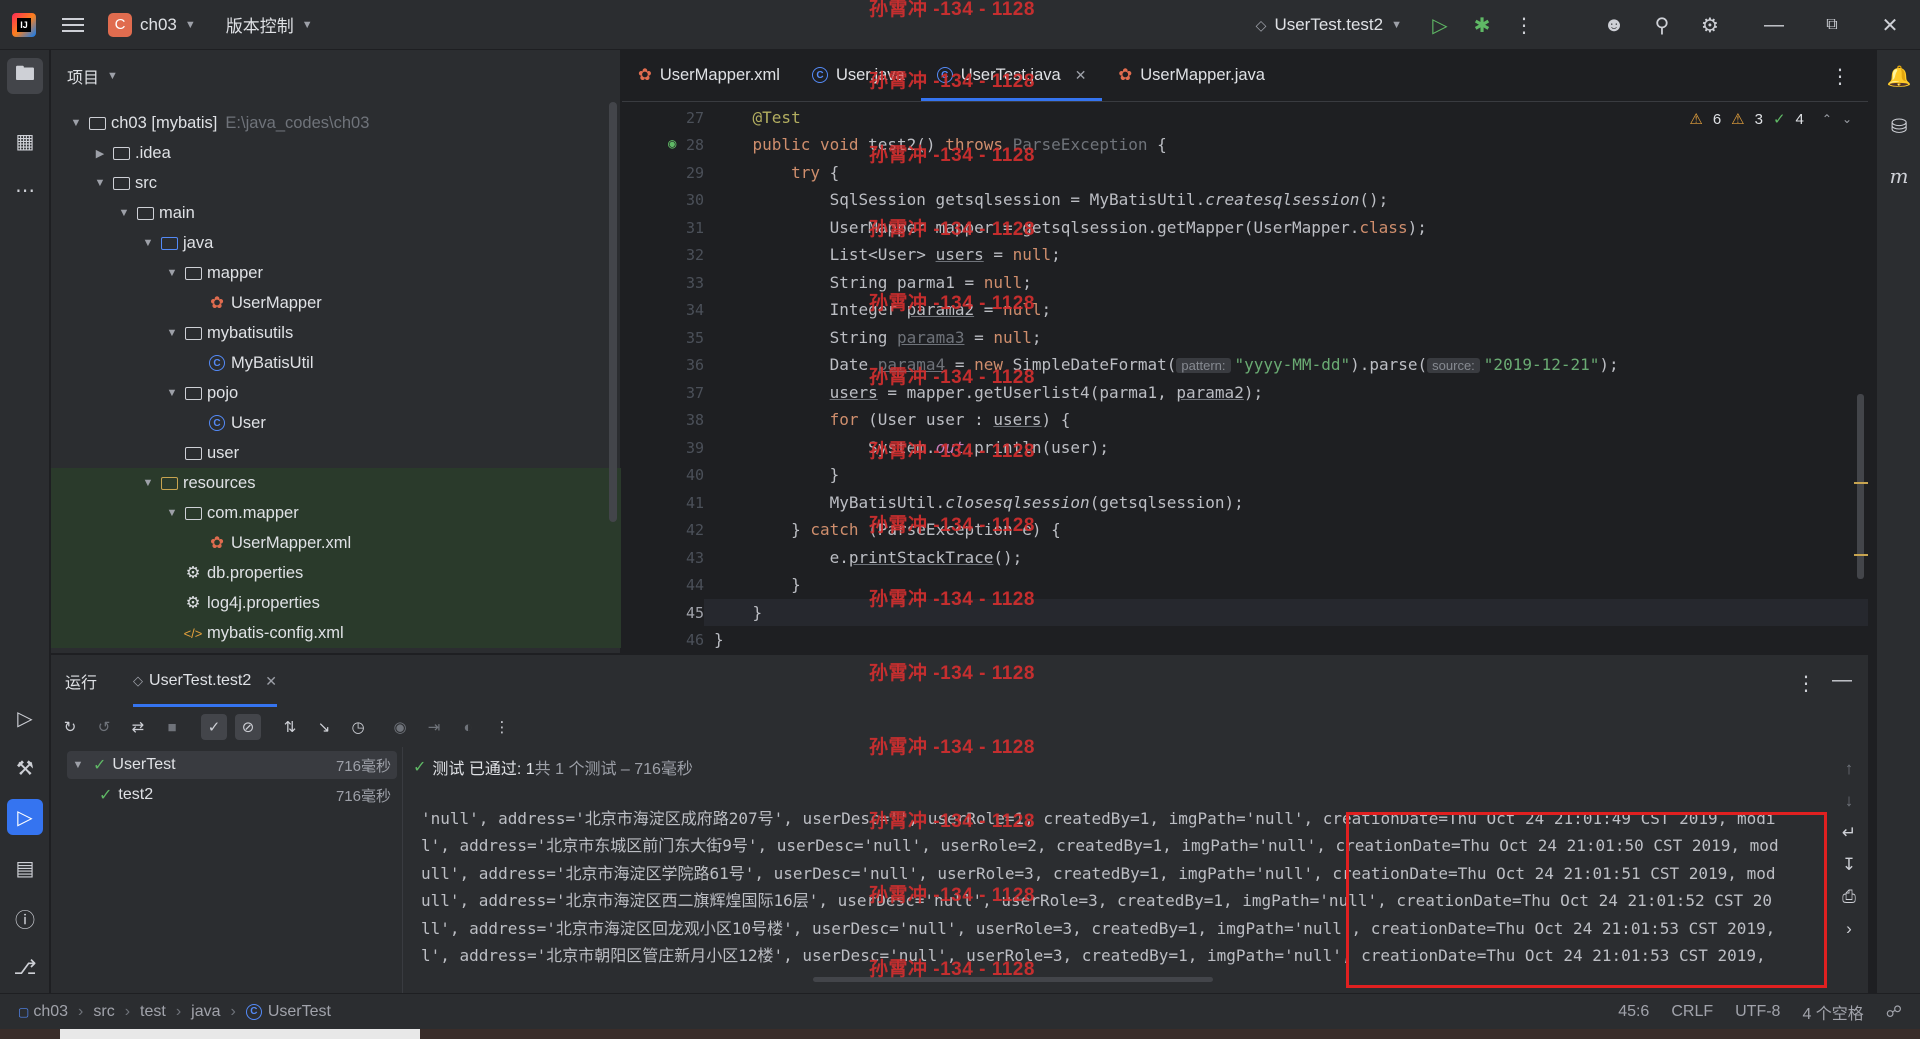 The height and width of the screenshot is (1039, 1920). I want to click on scroll-down-icon: ↓, so click(1849, 801).